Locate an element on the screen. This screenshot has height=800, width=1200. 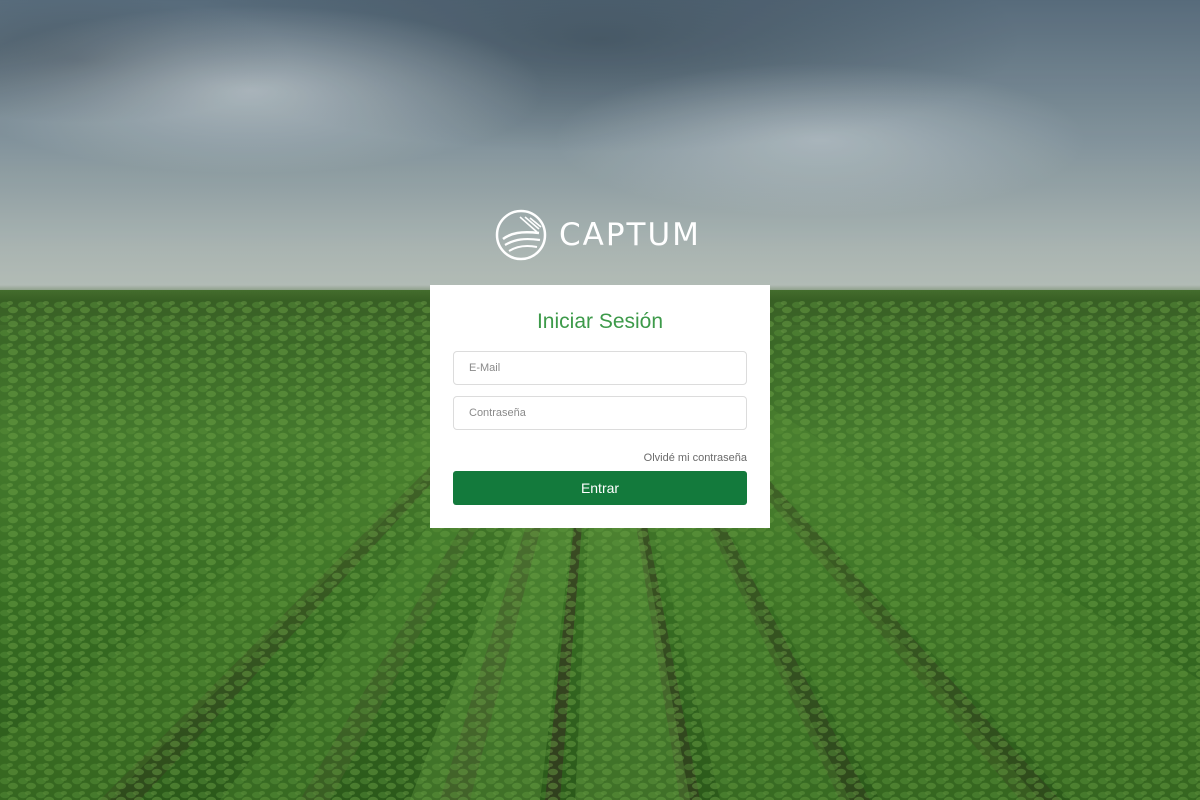
field-globe-icon is located at coordinates (521, 235).